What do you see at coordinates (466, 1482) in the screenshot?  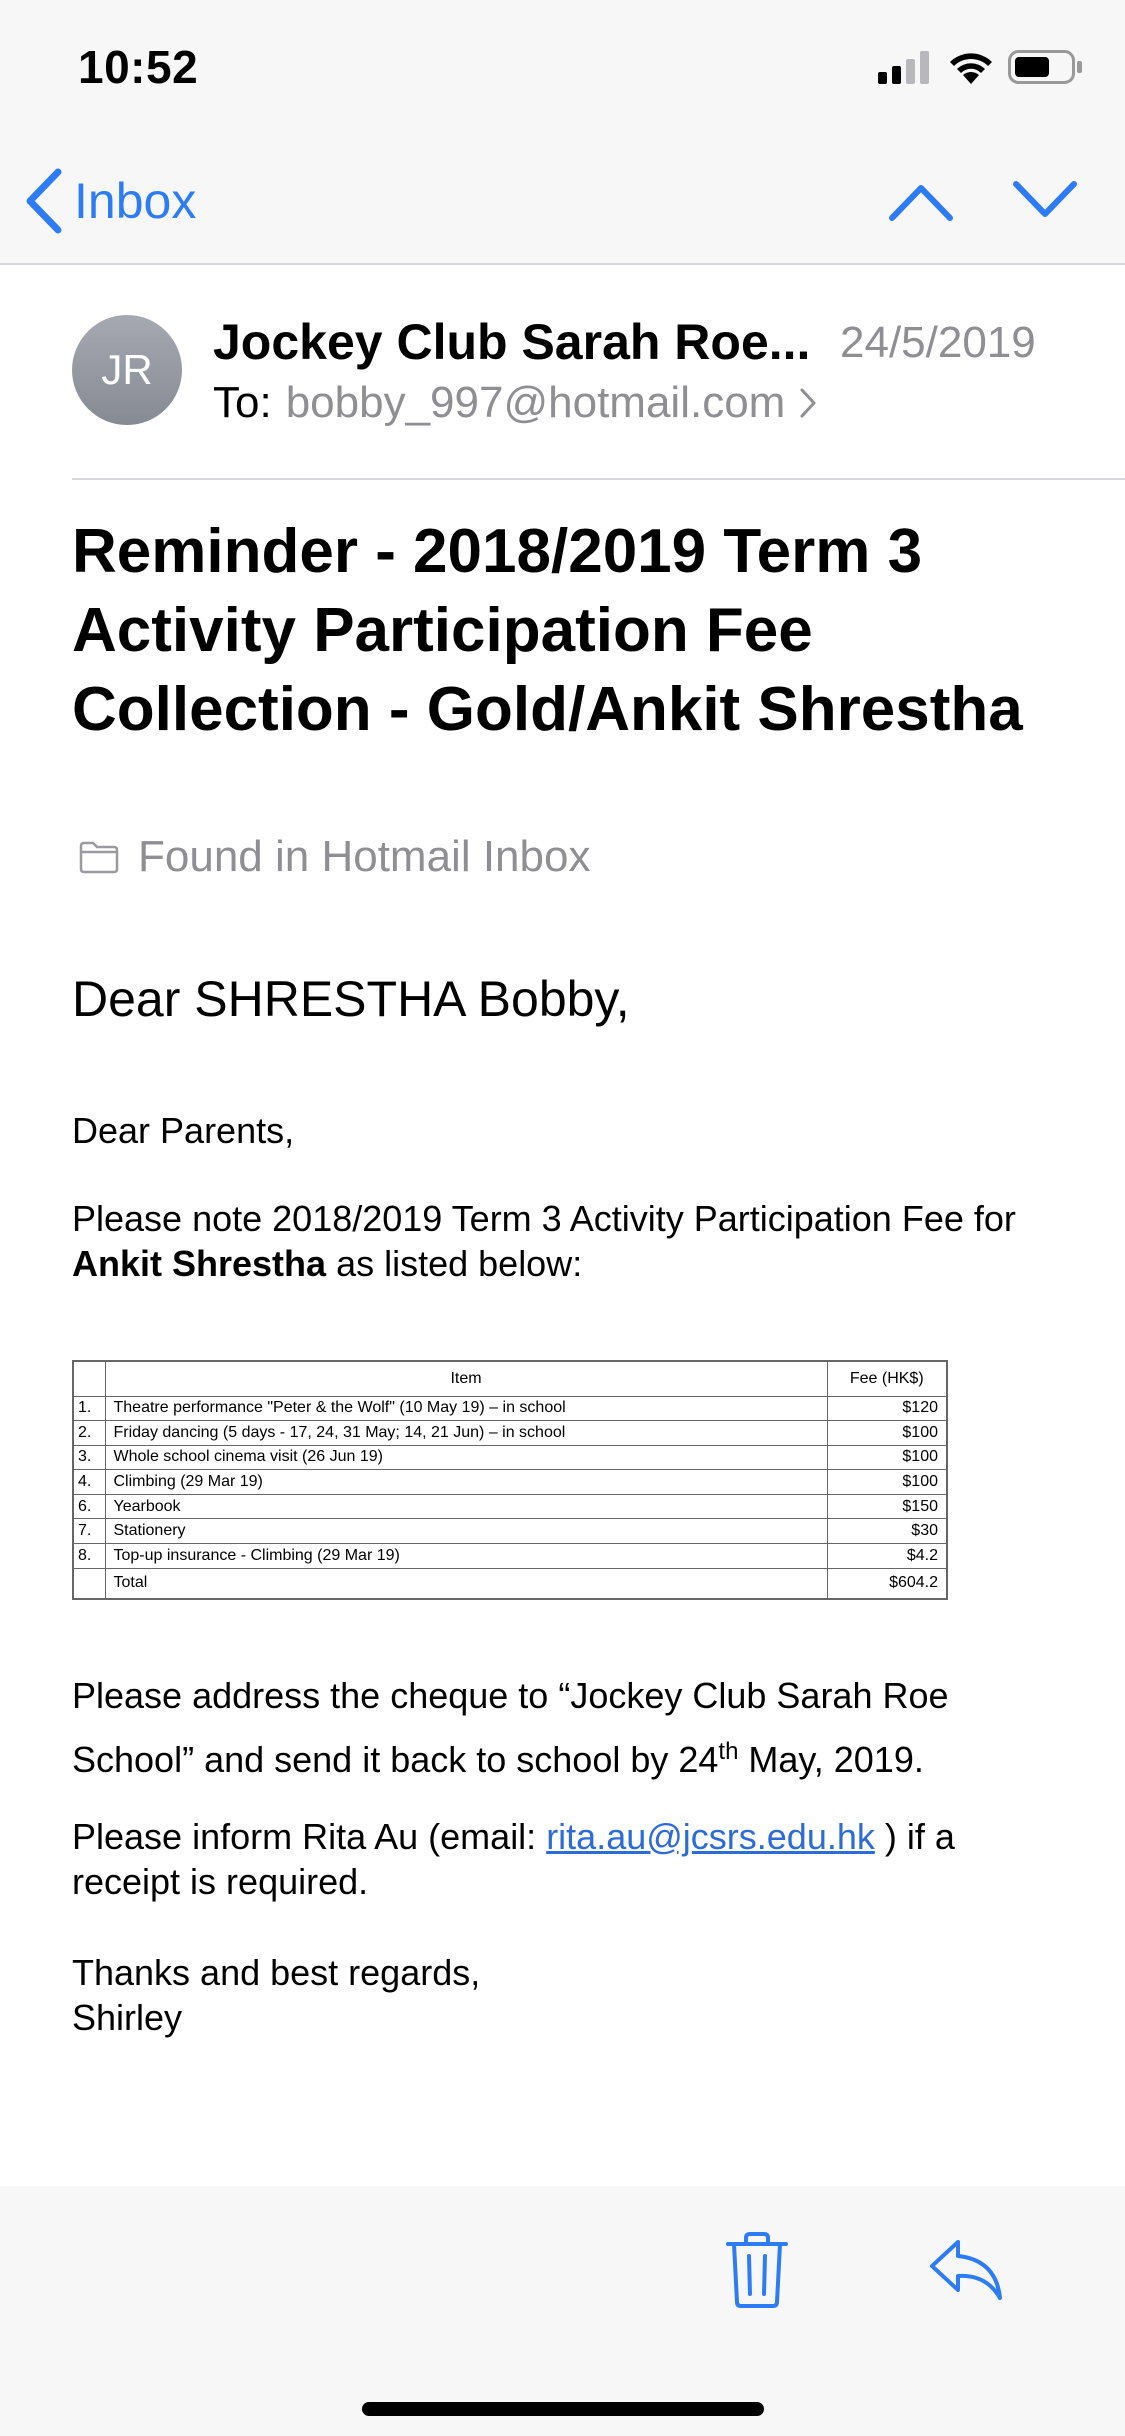 I see `row-item: Climbing (29 Mar 19)` at bounding box center [466, 1482].